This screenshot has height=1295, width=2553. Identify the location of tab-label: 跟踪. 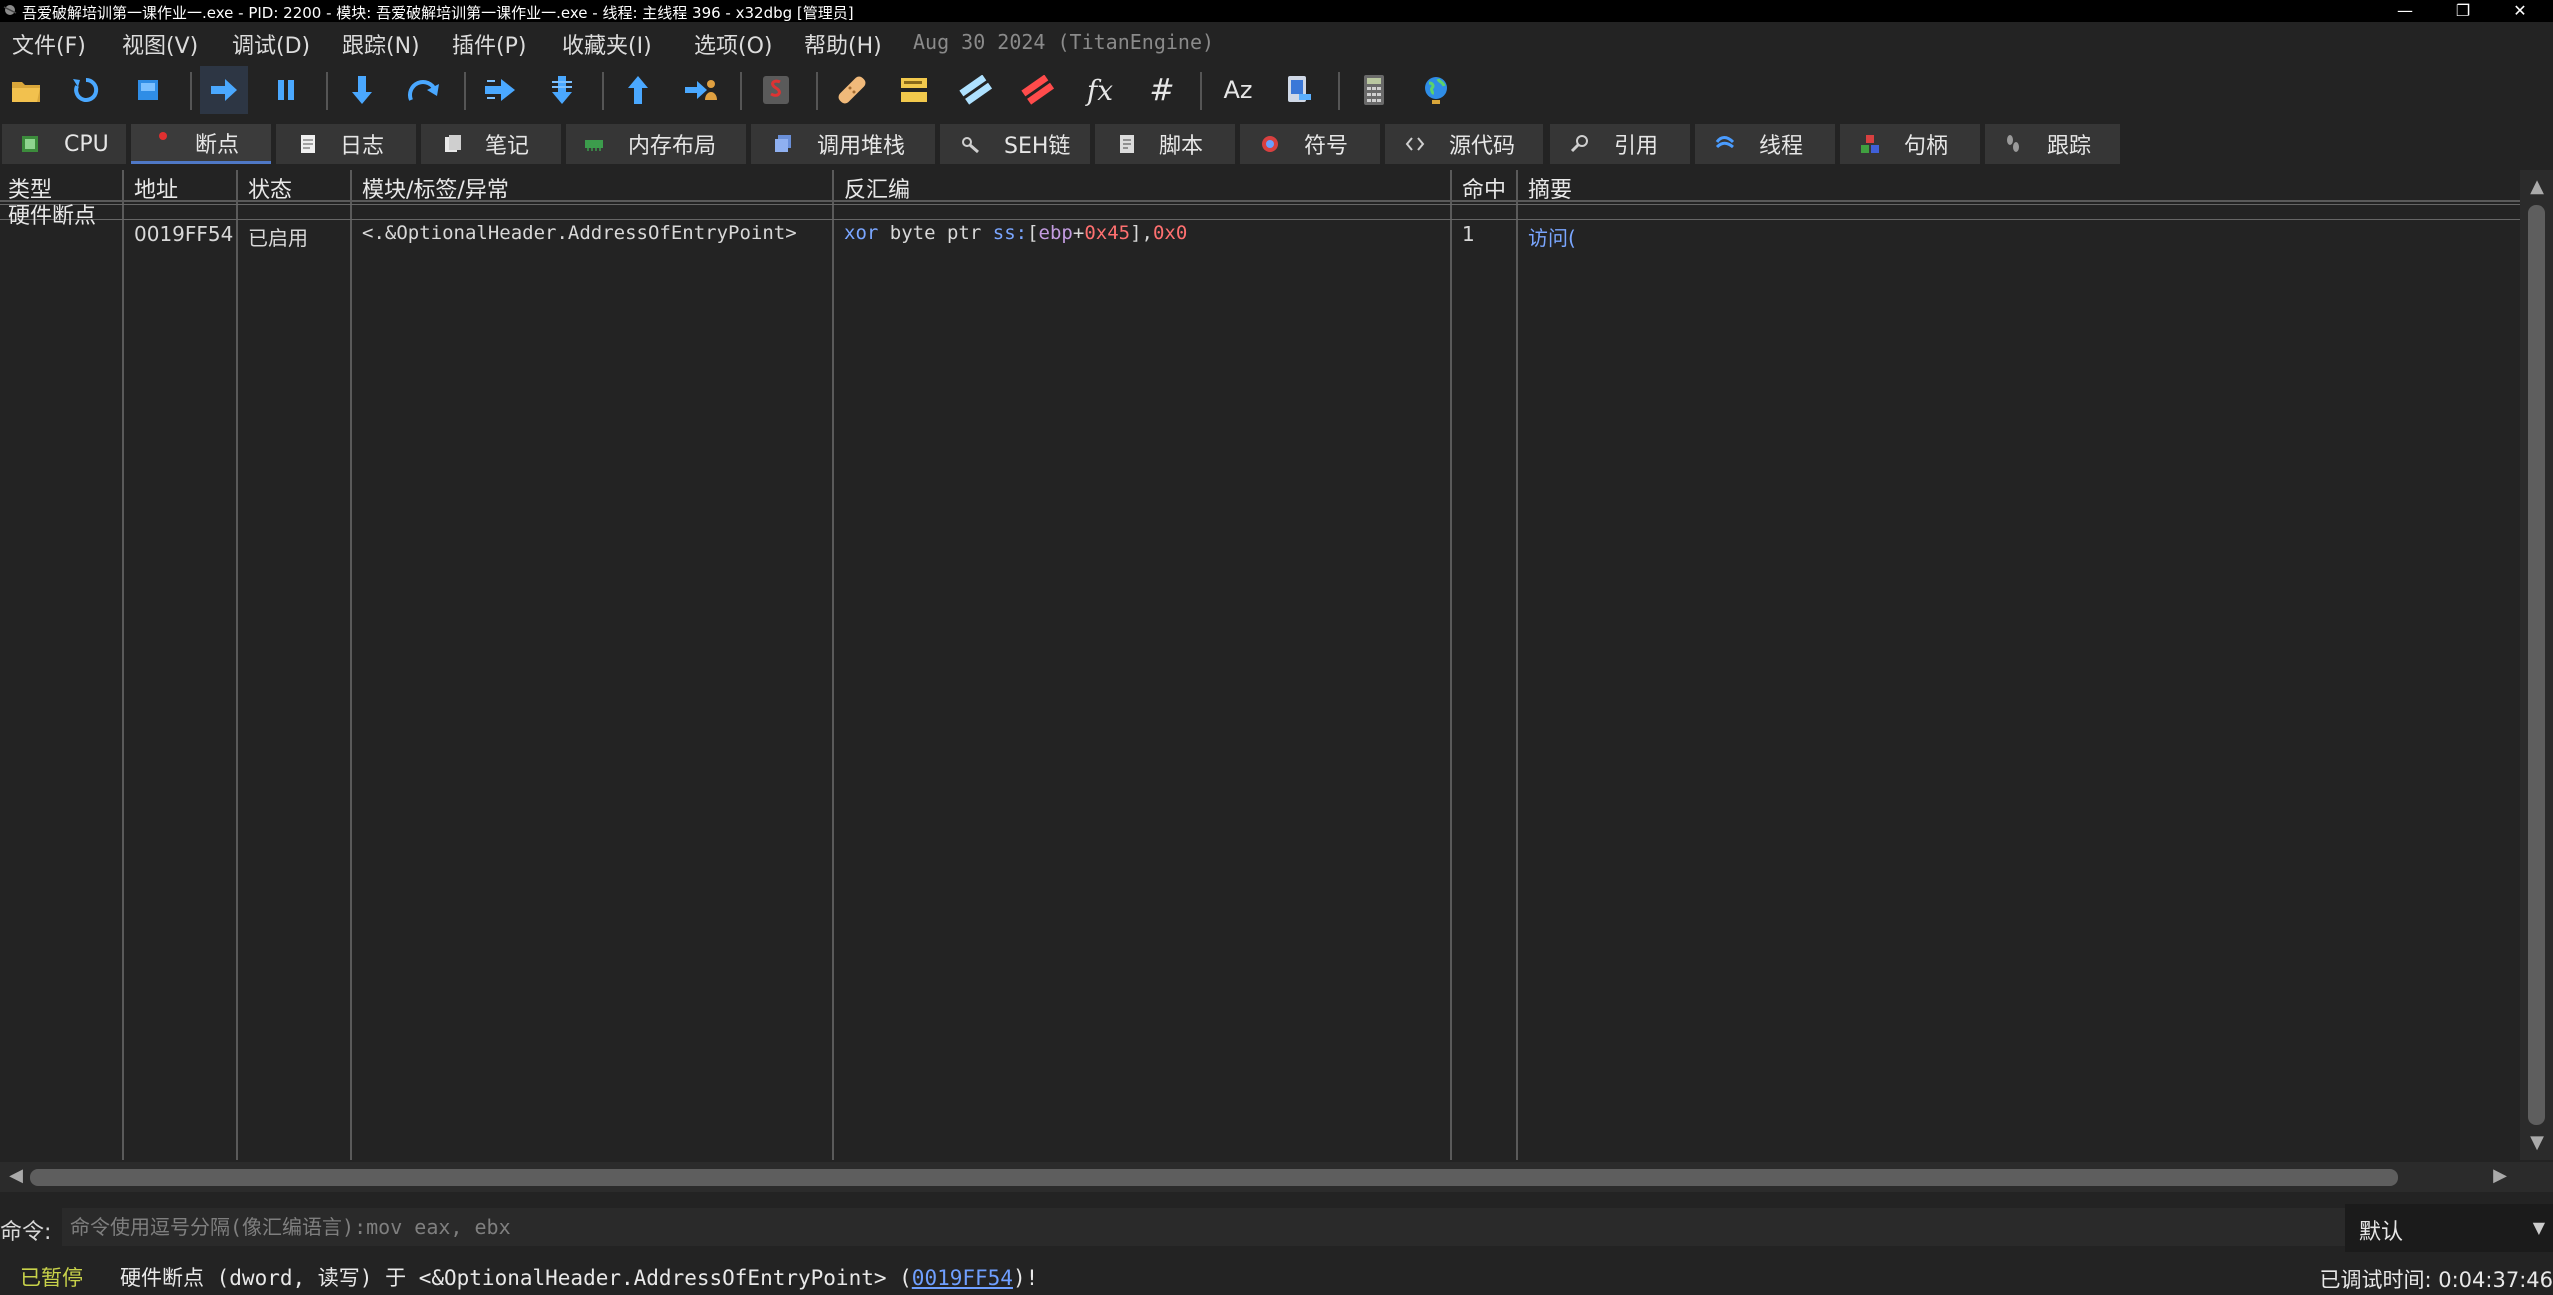
(2069, 146).